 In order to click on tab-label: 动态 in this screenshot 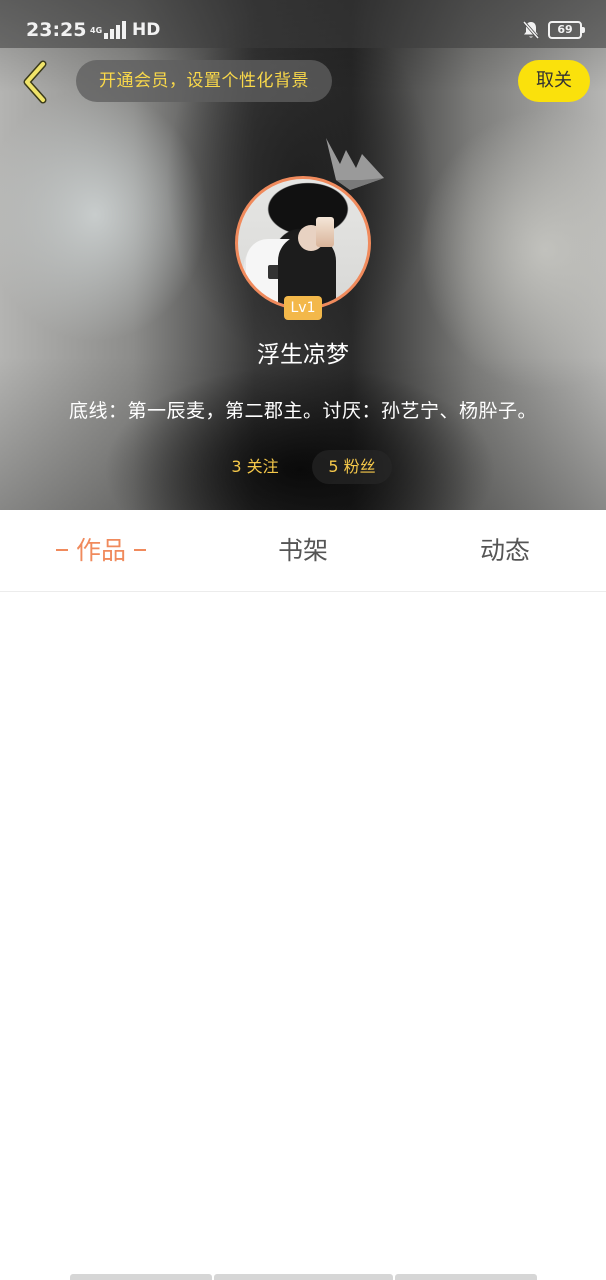, I will do `click(504, 550)`.